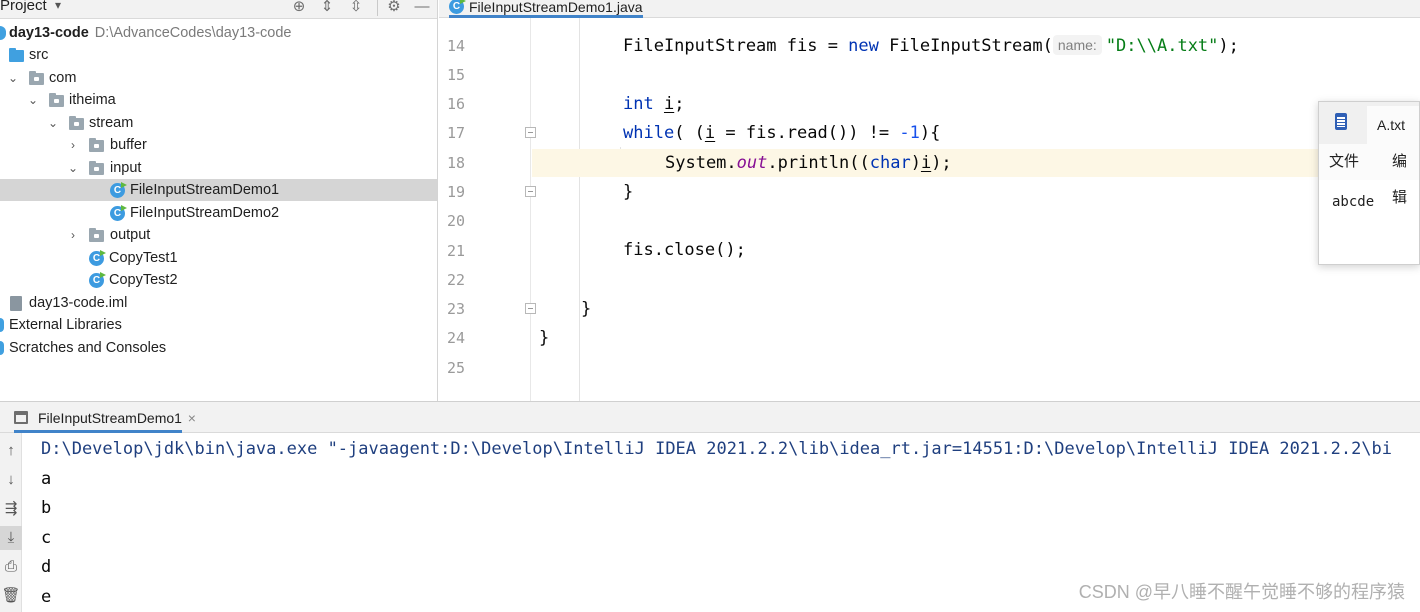  What do you see at coordinates (455, 251) in the screenshot?
I see `line-number: 21` at bounding box center [455, 251].